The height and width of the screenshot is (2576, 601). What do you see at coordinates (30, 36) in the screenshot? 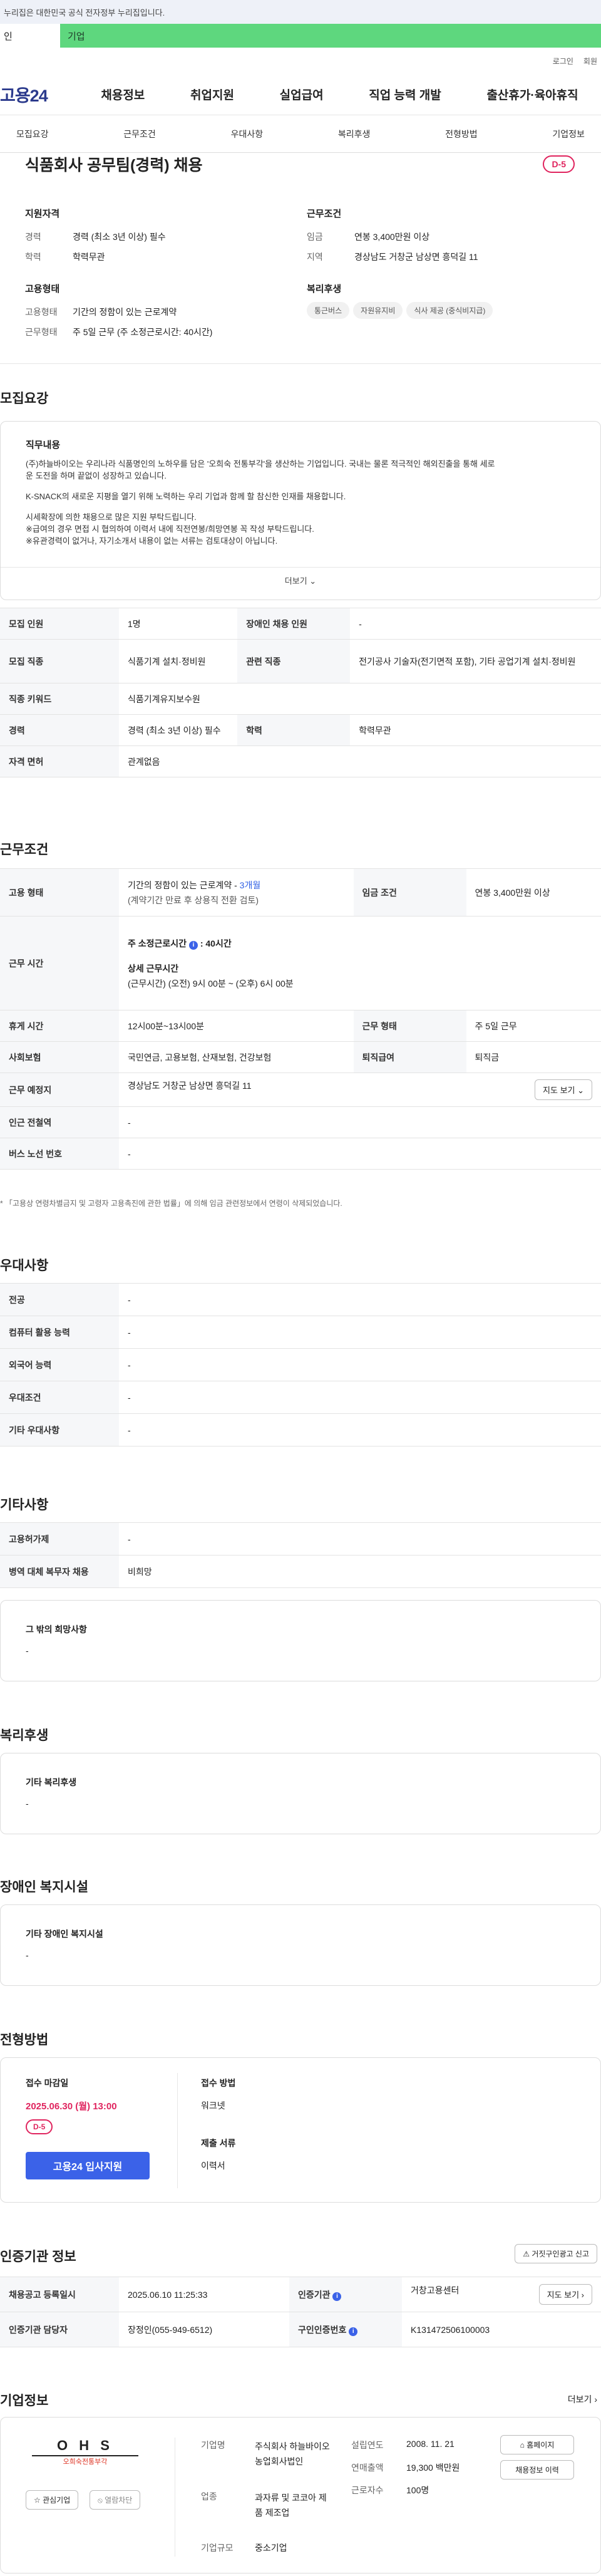
I see `tab-person: 인` at bounding box center [30, 36].